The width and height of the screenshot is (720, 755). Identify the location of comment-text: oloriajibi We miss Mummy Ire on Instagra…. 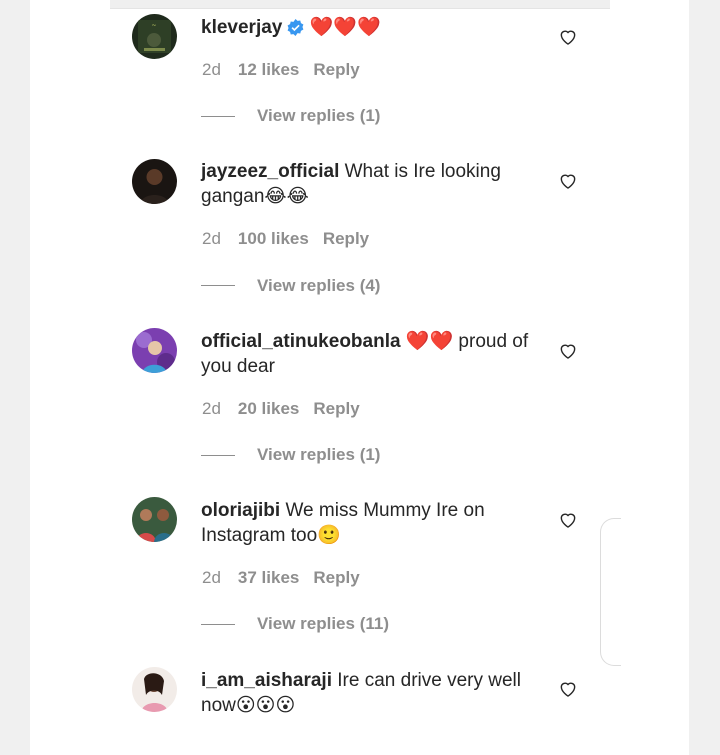
(368, 523).